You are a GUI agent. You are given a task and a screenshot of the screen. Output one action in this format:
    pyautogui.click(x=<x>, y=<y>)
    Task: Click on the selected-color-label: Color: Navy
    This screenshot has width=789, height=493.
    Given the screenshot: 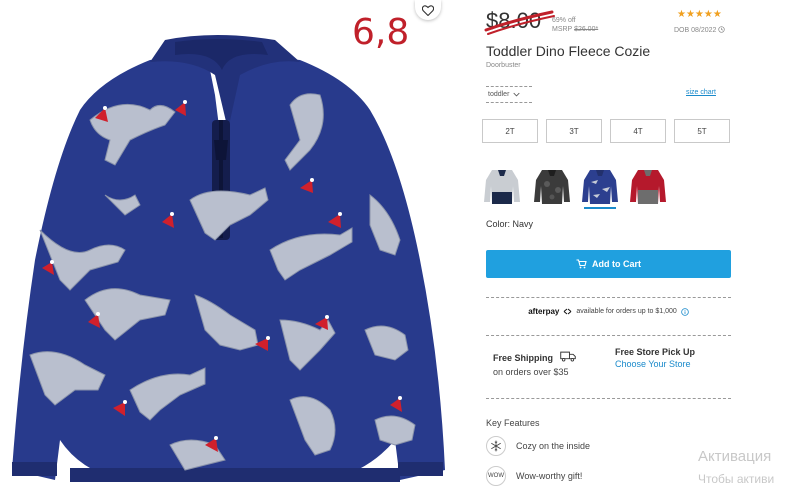 What is the action you would take?
    pyautogui.click(x=510, y=224)
    